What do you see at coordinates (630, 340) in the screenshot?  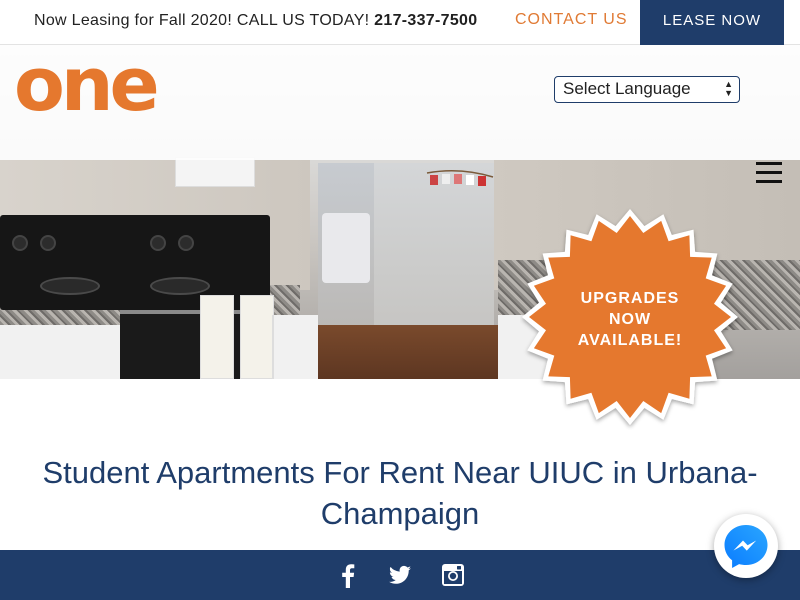 I see `badge-line-3: AVAILABLE!` at bounding box center [630, 340].